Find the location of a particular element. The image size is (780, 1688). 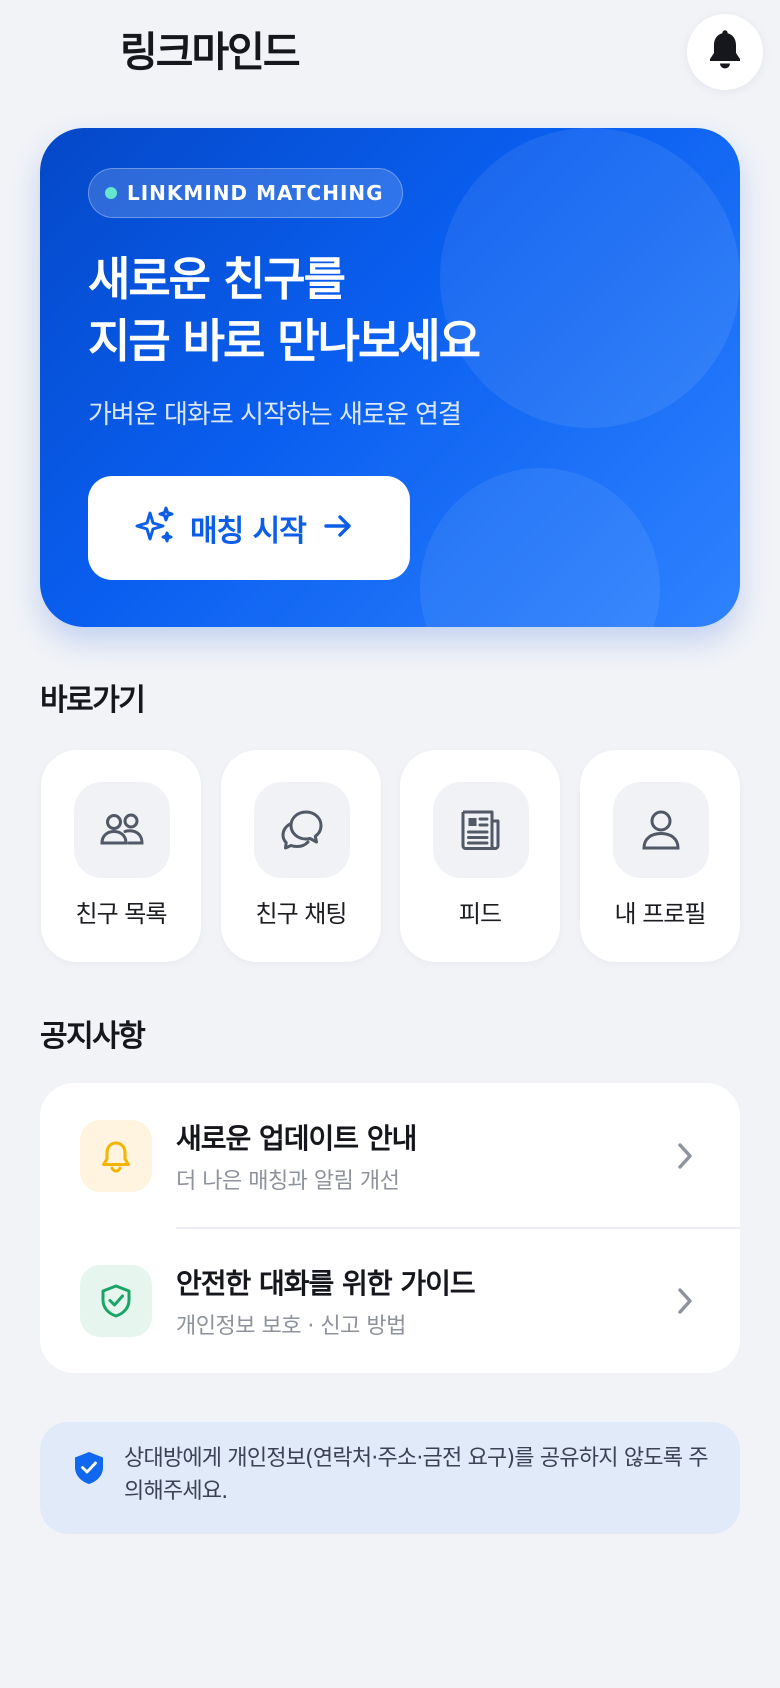

notification-button is located at coordinates (725, 52).